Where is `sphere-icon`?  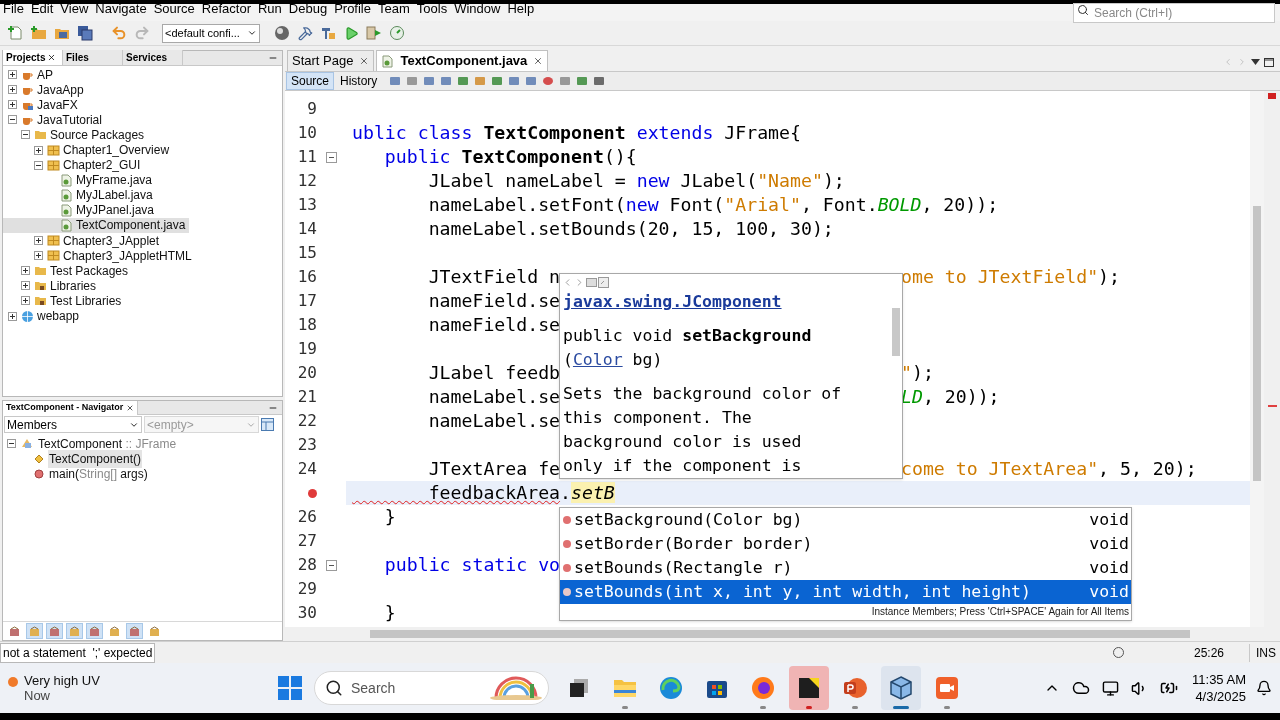
sphere-icon is located at coordinates (282, 33).